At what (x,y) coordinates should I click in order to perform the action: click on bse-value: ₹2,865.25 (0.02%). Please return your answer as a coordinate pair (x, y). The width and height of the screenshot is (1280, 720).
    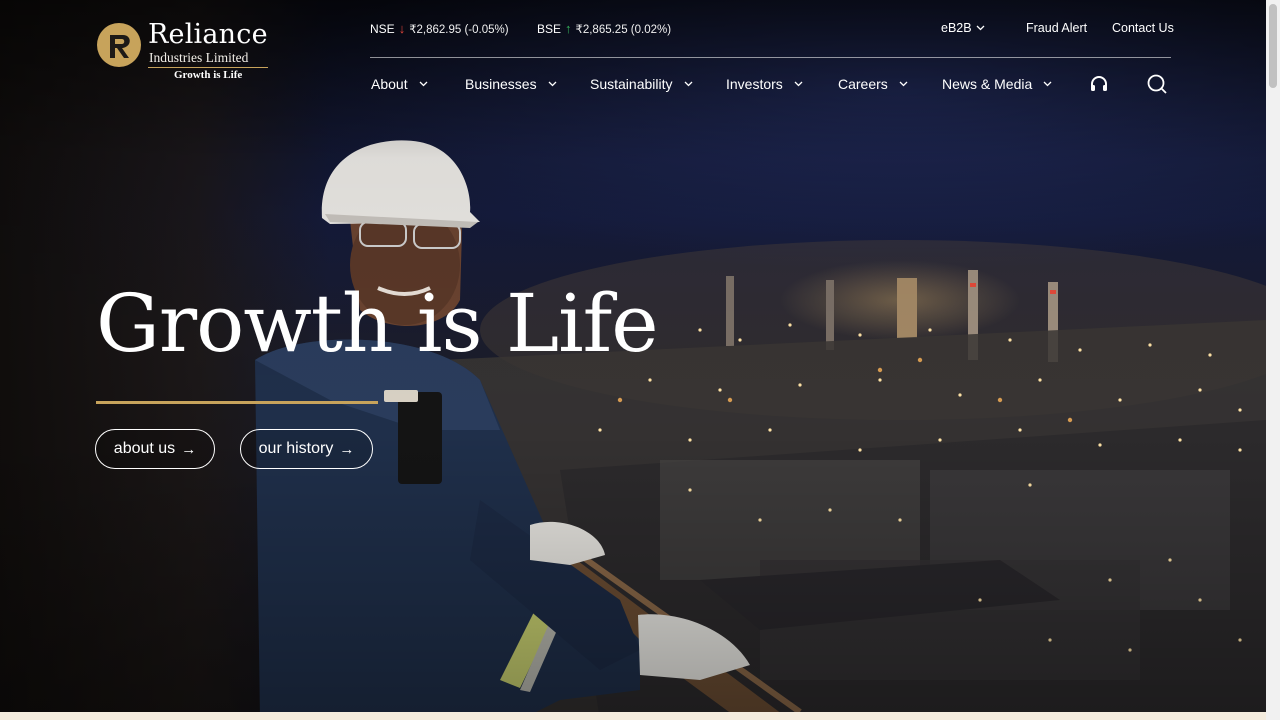
    Looking at the image, I should click on (623, 29).